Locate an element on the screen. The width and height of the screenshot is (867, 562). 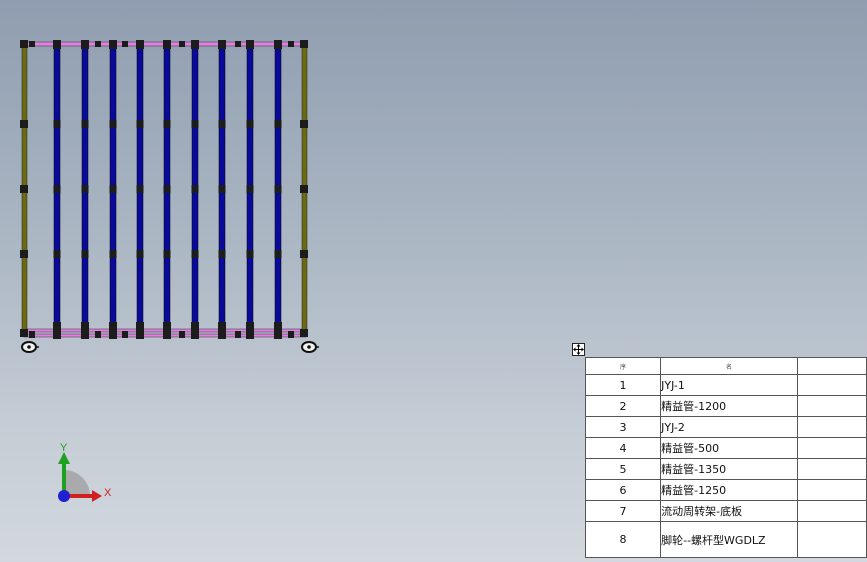
table-row: 8 脚轮--螺杆型WGDLZ is located at coordinates (725, 539).